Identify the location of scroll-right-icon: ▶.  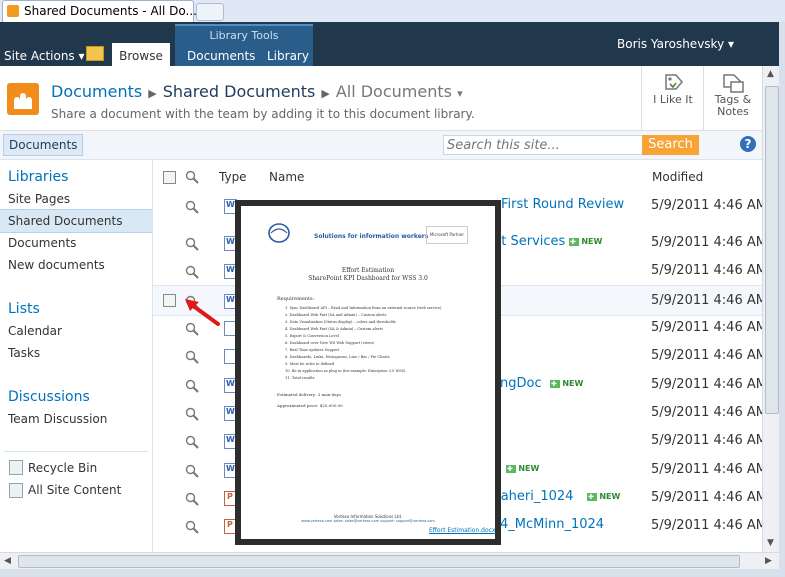
(768, 561).